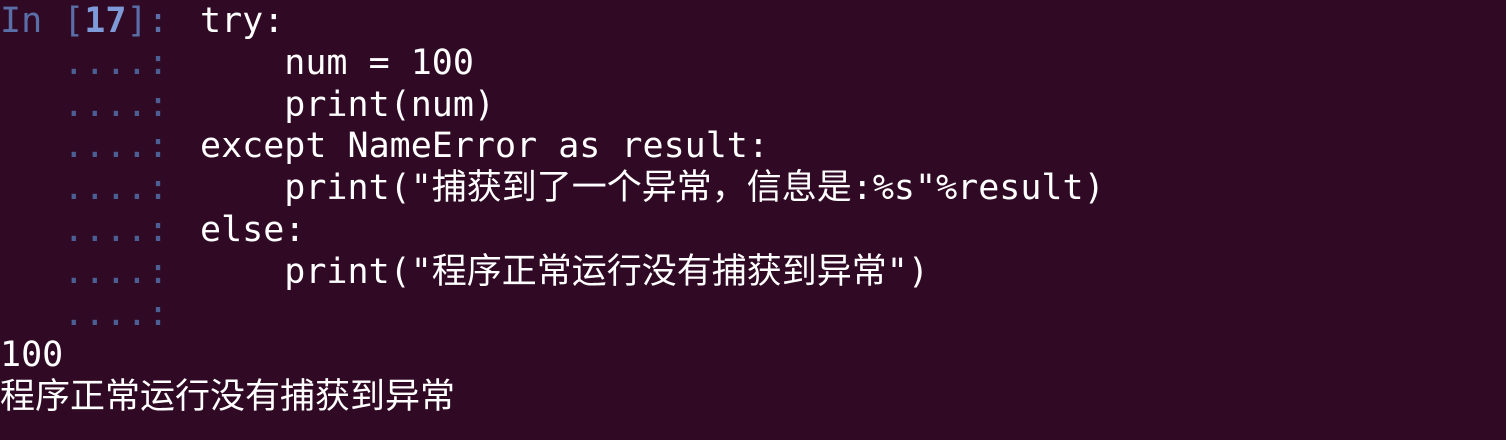  What do you see at coordinates (484, 146) in the screenshot?
I see `code-line: except NameError as result:` at bounding box center [484, 146].